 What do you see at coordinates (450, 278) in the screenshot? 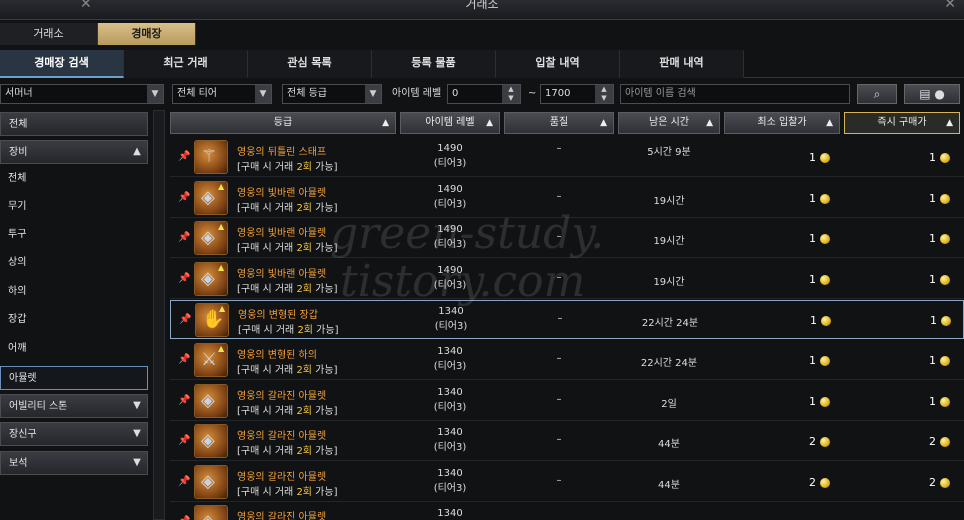
I see `item-level-cell: 1490 (티어3)` at bounding box center [450, 278].